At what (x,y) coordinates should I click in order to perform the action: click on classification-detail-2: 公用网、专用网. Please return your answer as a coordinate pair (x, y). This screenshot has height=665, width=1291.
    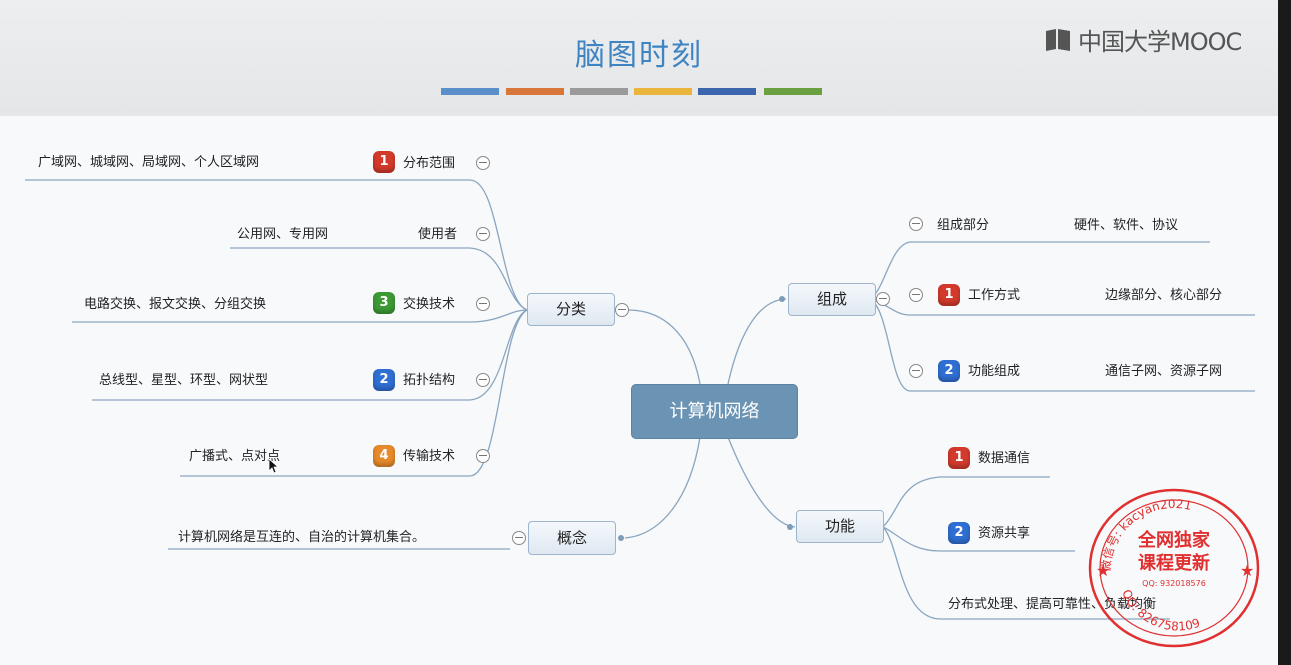
    Looking at the image, I should click on (283, 234).